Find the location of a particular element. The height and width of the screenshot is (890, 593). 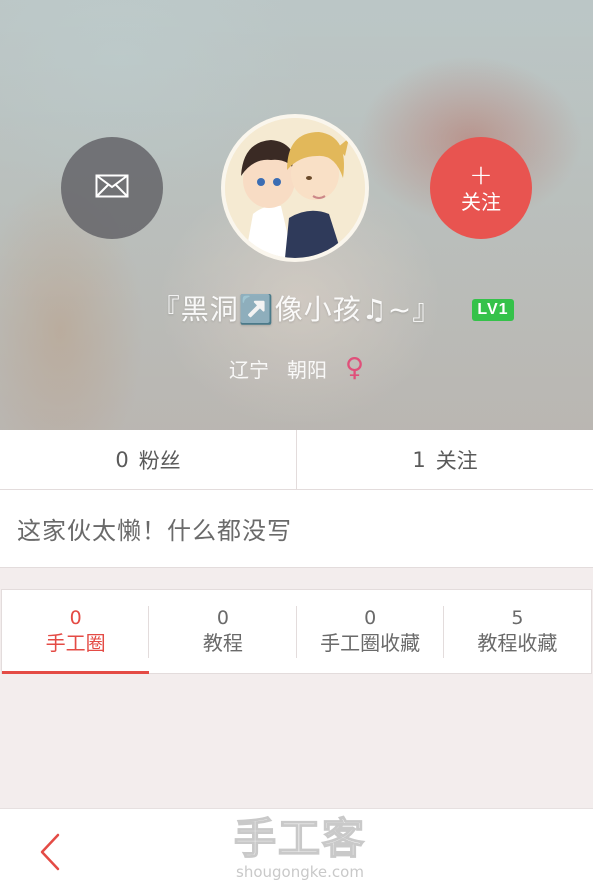

bottom-bar: 手工客 shougongke.com is located at coordinates (296, 849).